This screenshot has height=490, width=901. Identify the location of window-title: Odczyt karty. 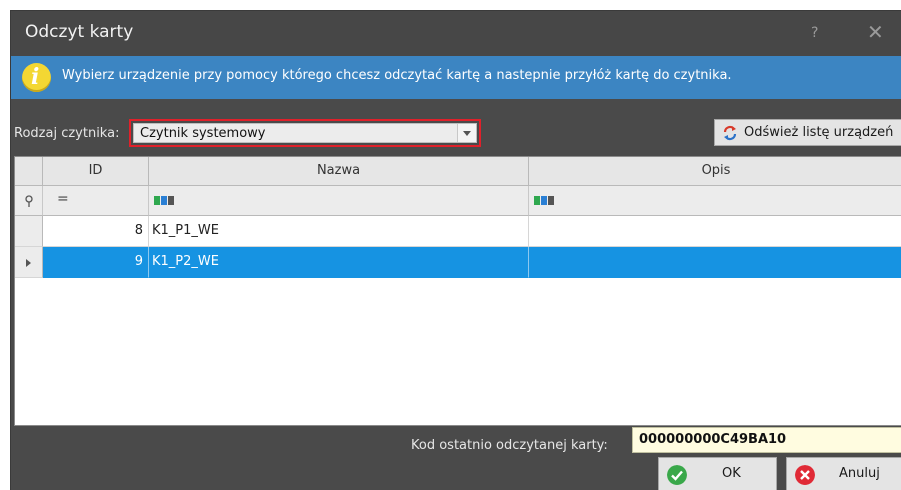
(79, 32).